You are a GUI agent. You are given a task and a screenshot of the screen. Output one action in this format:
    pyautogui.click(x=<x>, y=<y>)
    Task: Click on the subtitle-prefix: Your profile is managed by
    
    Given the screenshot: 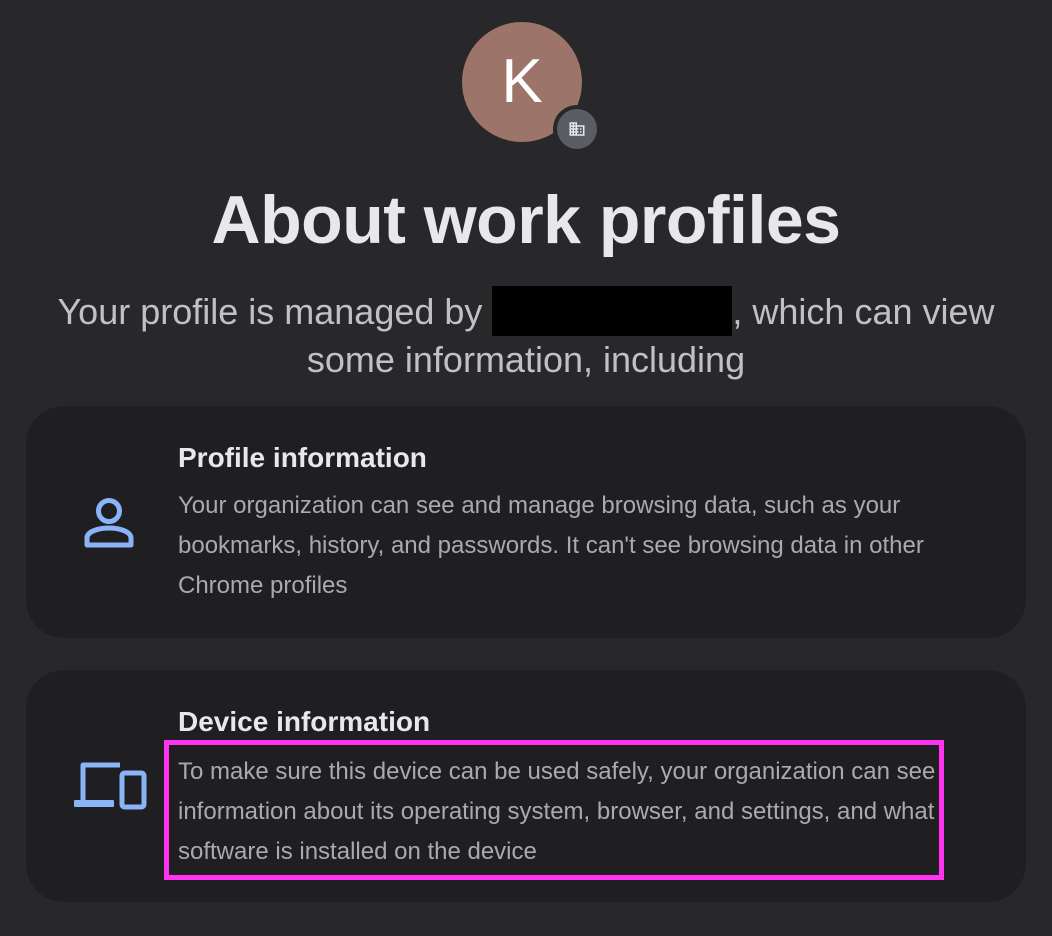 What is the action you would take?
    pyautogui.click(x=275, y=311)
    